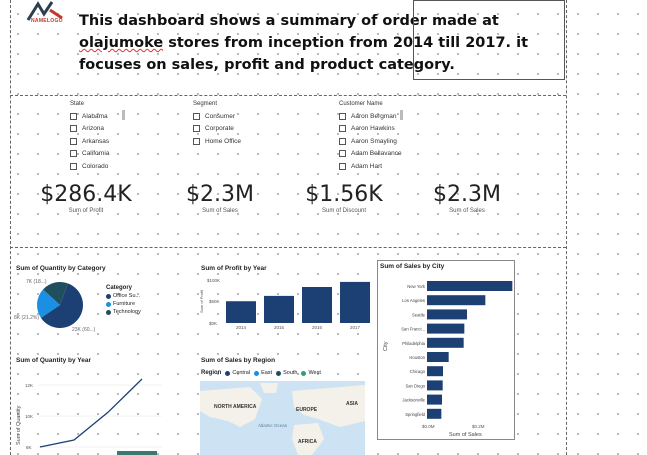  I want to click on legend-item-south: South, so click(286, 373).